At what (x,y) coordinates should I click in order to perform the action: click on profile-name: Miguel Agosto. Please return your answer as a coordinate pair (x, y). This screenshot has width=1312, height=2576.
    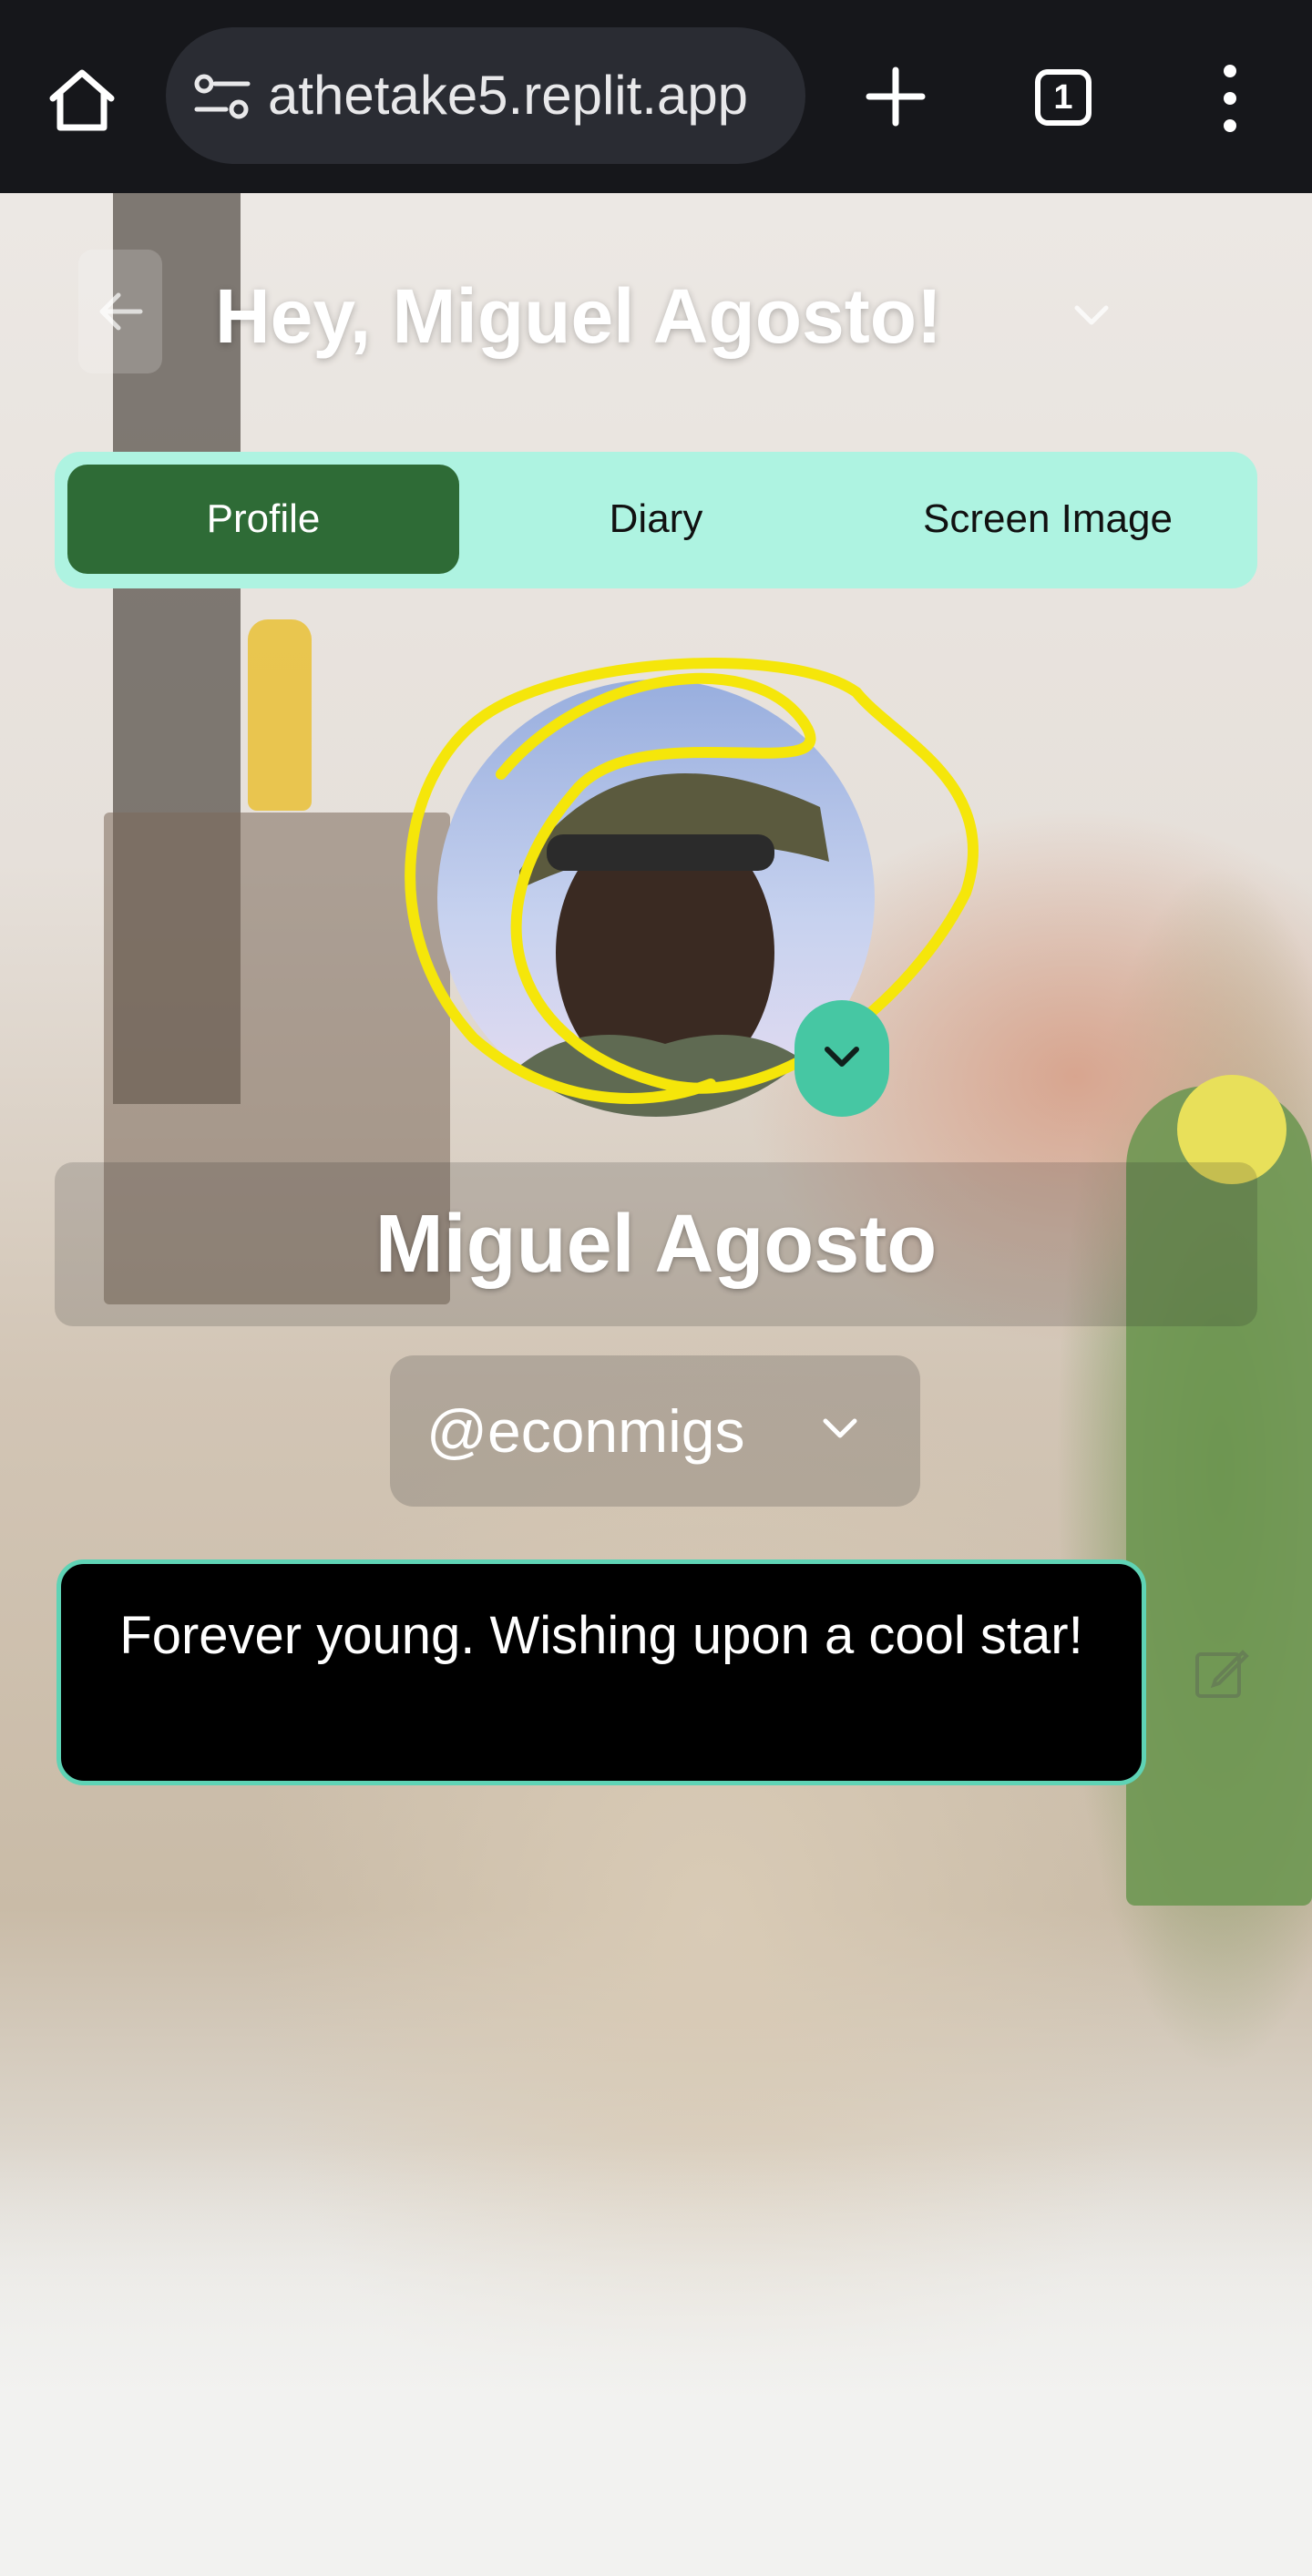
    Looking at the image, I should click on (656, 1244).